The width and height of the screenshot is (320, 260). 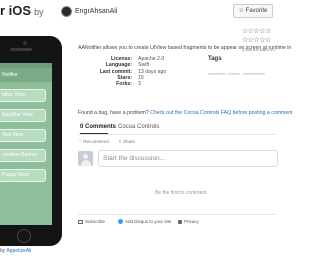 I want to click on info-key: Forks:, so click(x=124, y=84).